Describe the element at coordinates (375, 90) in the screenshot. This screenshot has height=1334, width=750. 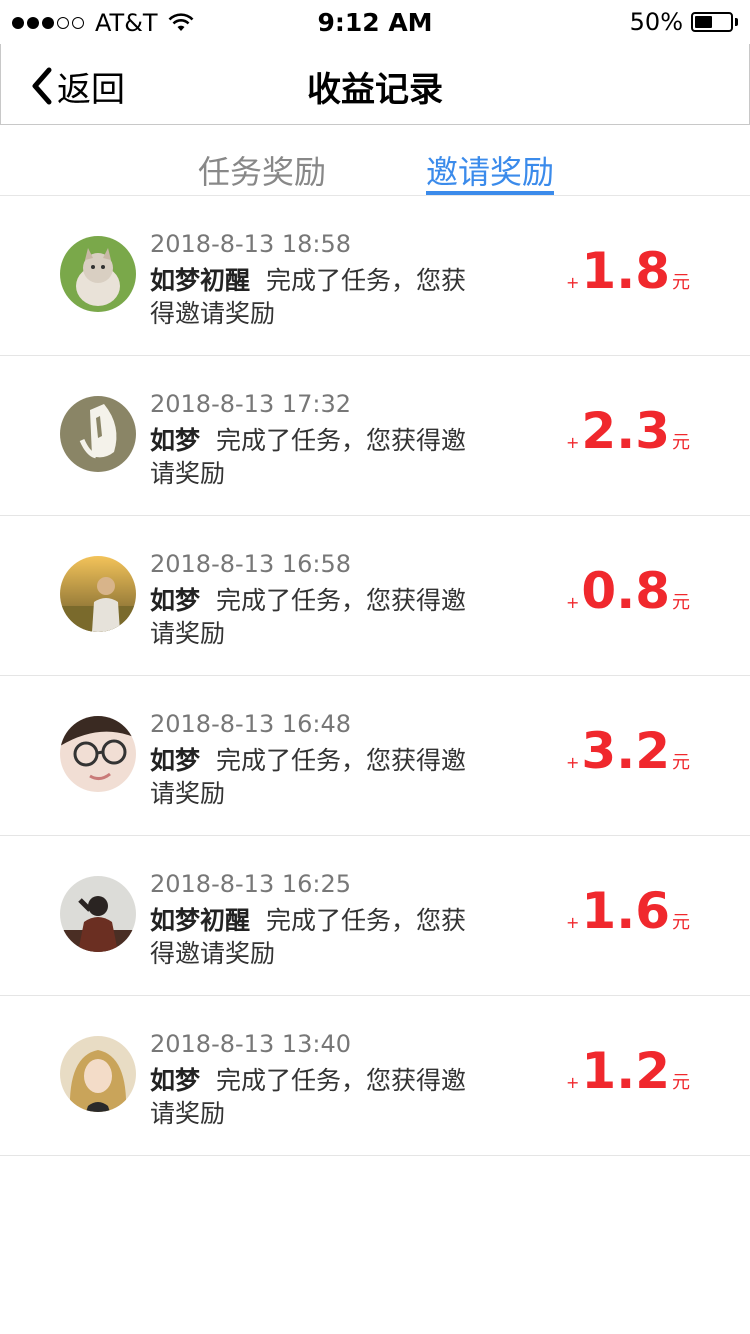
I see `page-title: 收益记录` at that location.